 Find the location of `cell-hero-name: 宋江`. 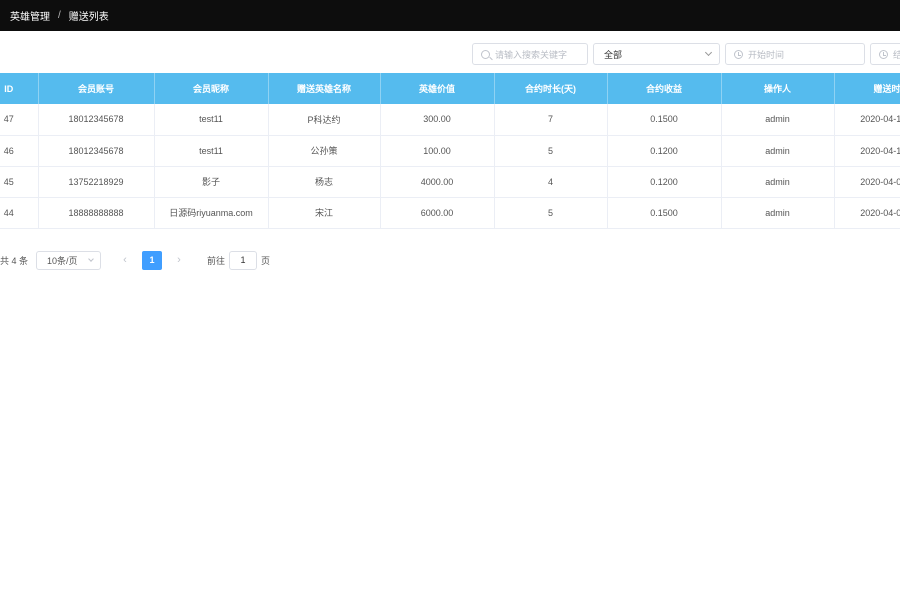

cell-hero-name: 宋江 is located at coordinates (324, 213).